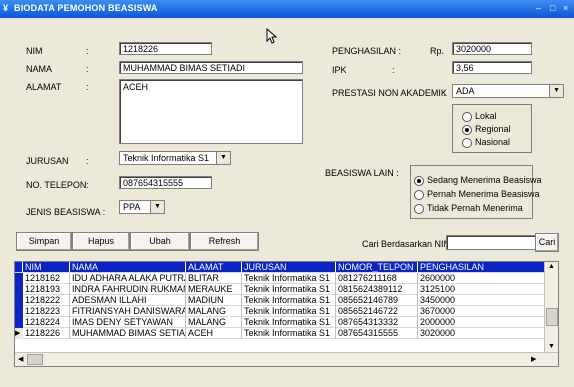  I want to click on cell-nama: FITRIANSYAH DANISWARA P, so click(128, 311).